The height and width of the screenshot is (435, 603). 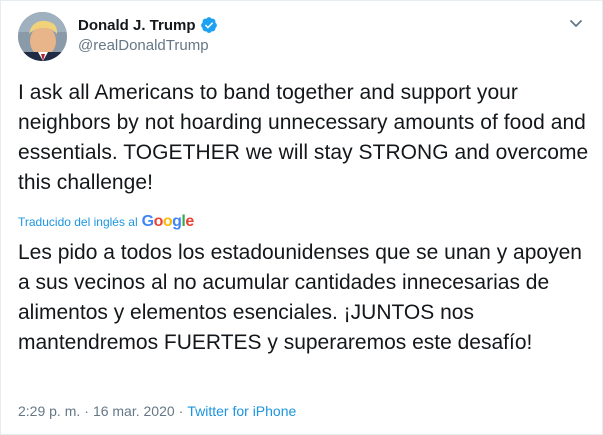 I want to click on avatar, so click(x=42, y=36).